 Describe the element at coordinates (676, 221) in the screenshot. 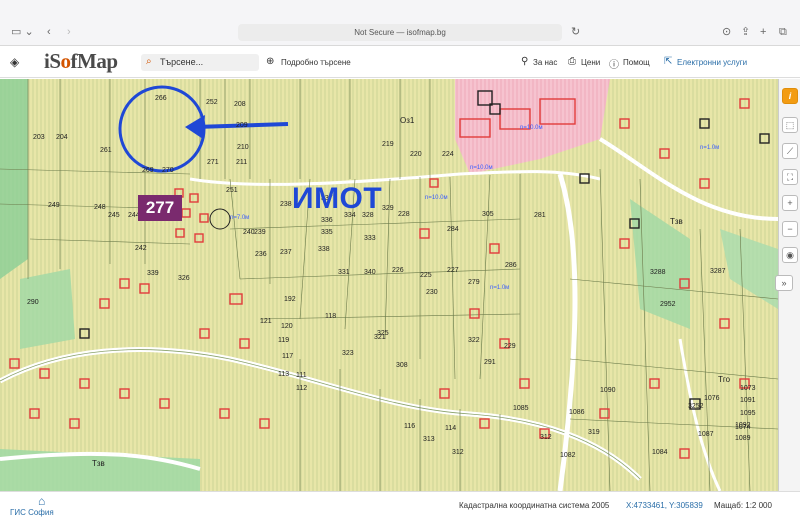

I see `zone-label-tzv-right: Тзв` at that location.